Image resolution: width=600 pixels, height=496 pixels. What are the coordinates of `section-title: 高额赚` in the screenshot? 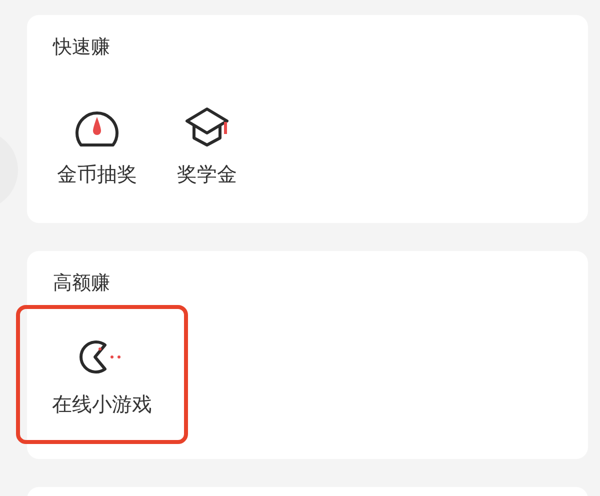 It's located at (82, 283).